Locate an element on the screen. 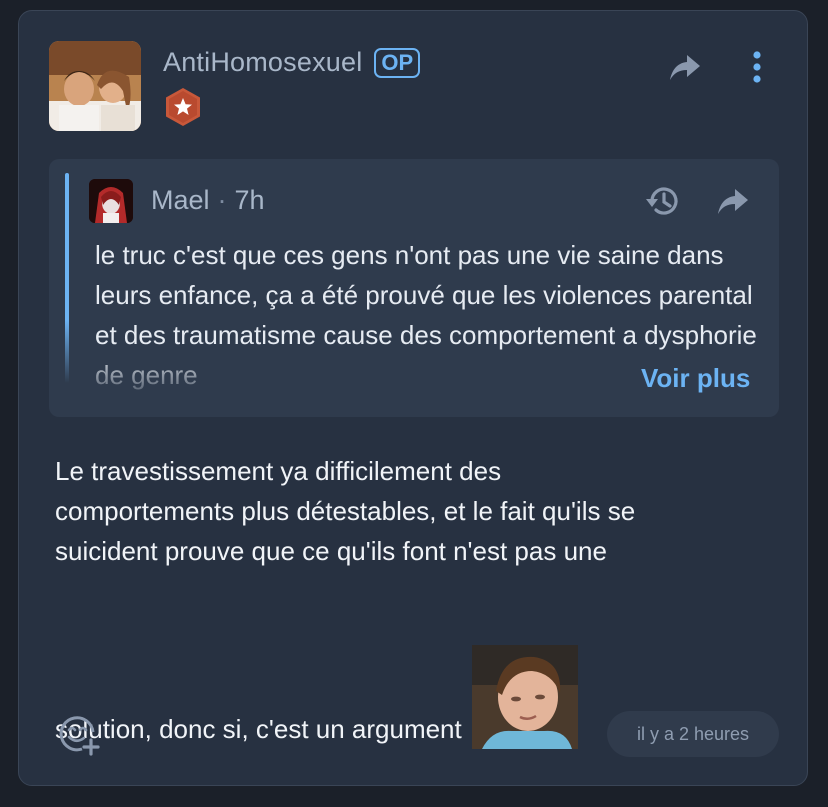  body-line-4: solution, donc si, c'est un argument is located at coordinates (258, 729).